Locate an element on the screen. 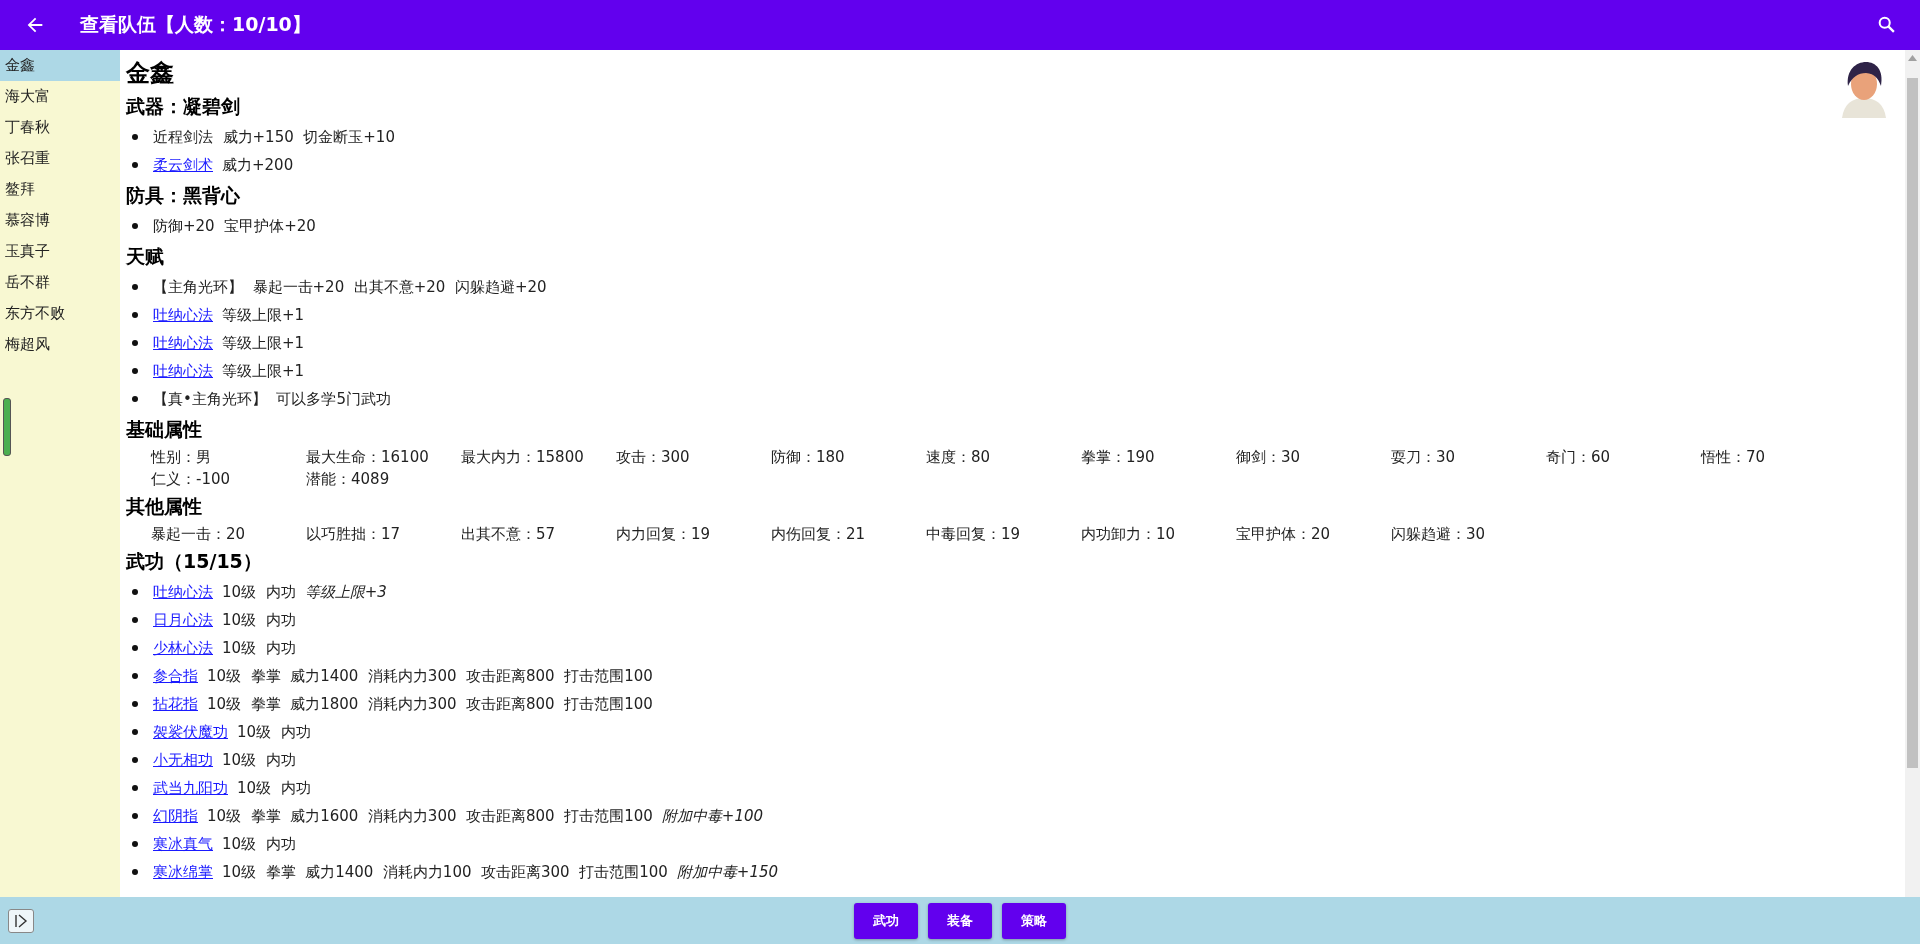 The width and height of the screenshot is (1920, 944). item-text: 防御+20 宝甲护体+20 is located at coordinates (234, 226).